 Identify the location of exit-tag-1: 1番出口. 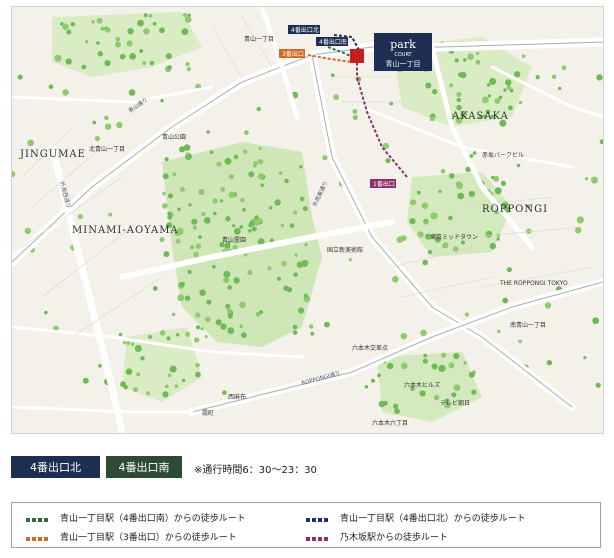
(383, 183).